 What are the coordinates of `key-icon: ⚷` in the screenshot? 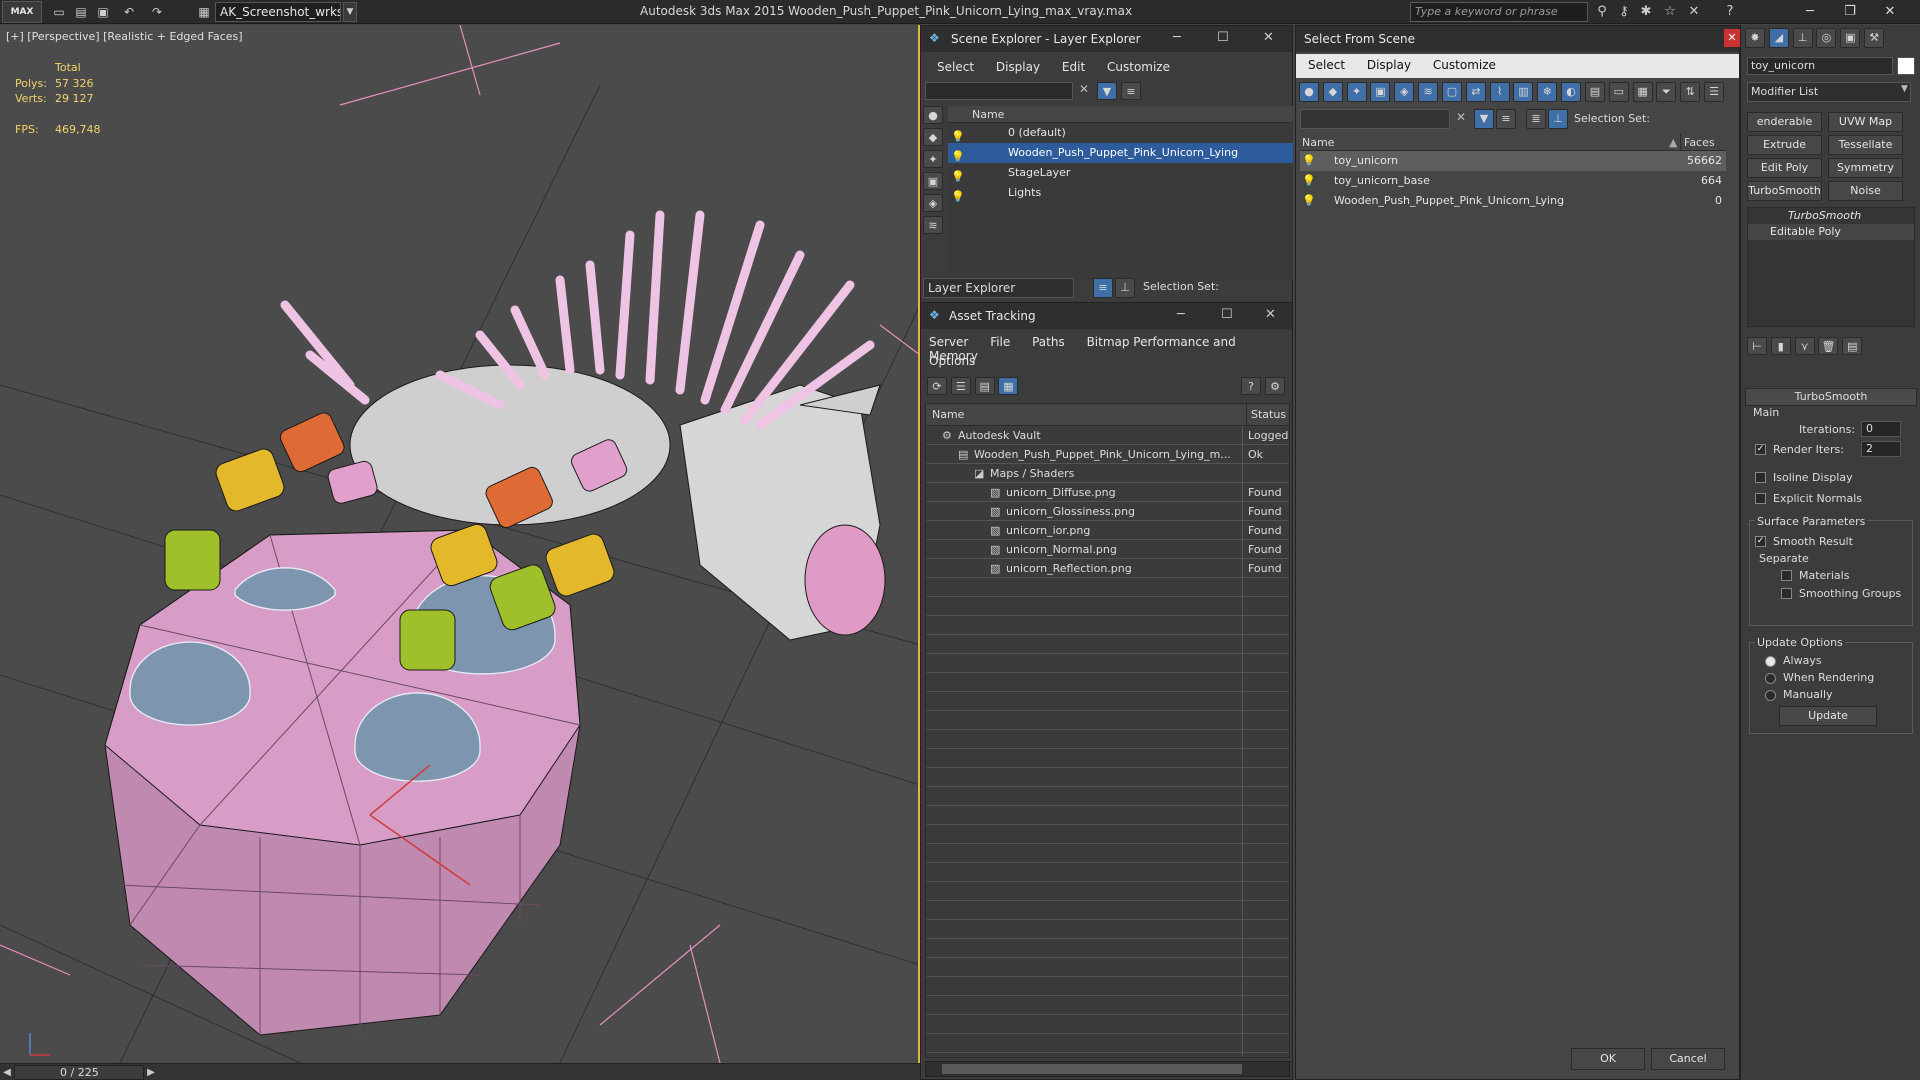 It's located at (1624, 12).